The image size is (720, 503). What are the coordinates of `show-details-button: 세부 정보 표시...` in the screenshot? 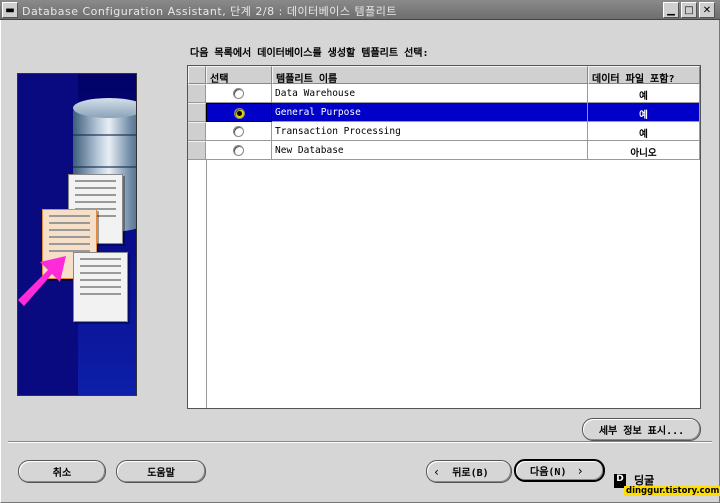 It's located at (641, 429).